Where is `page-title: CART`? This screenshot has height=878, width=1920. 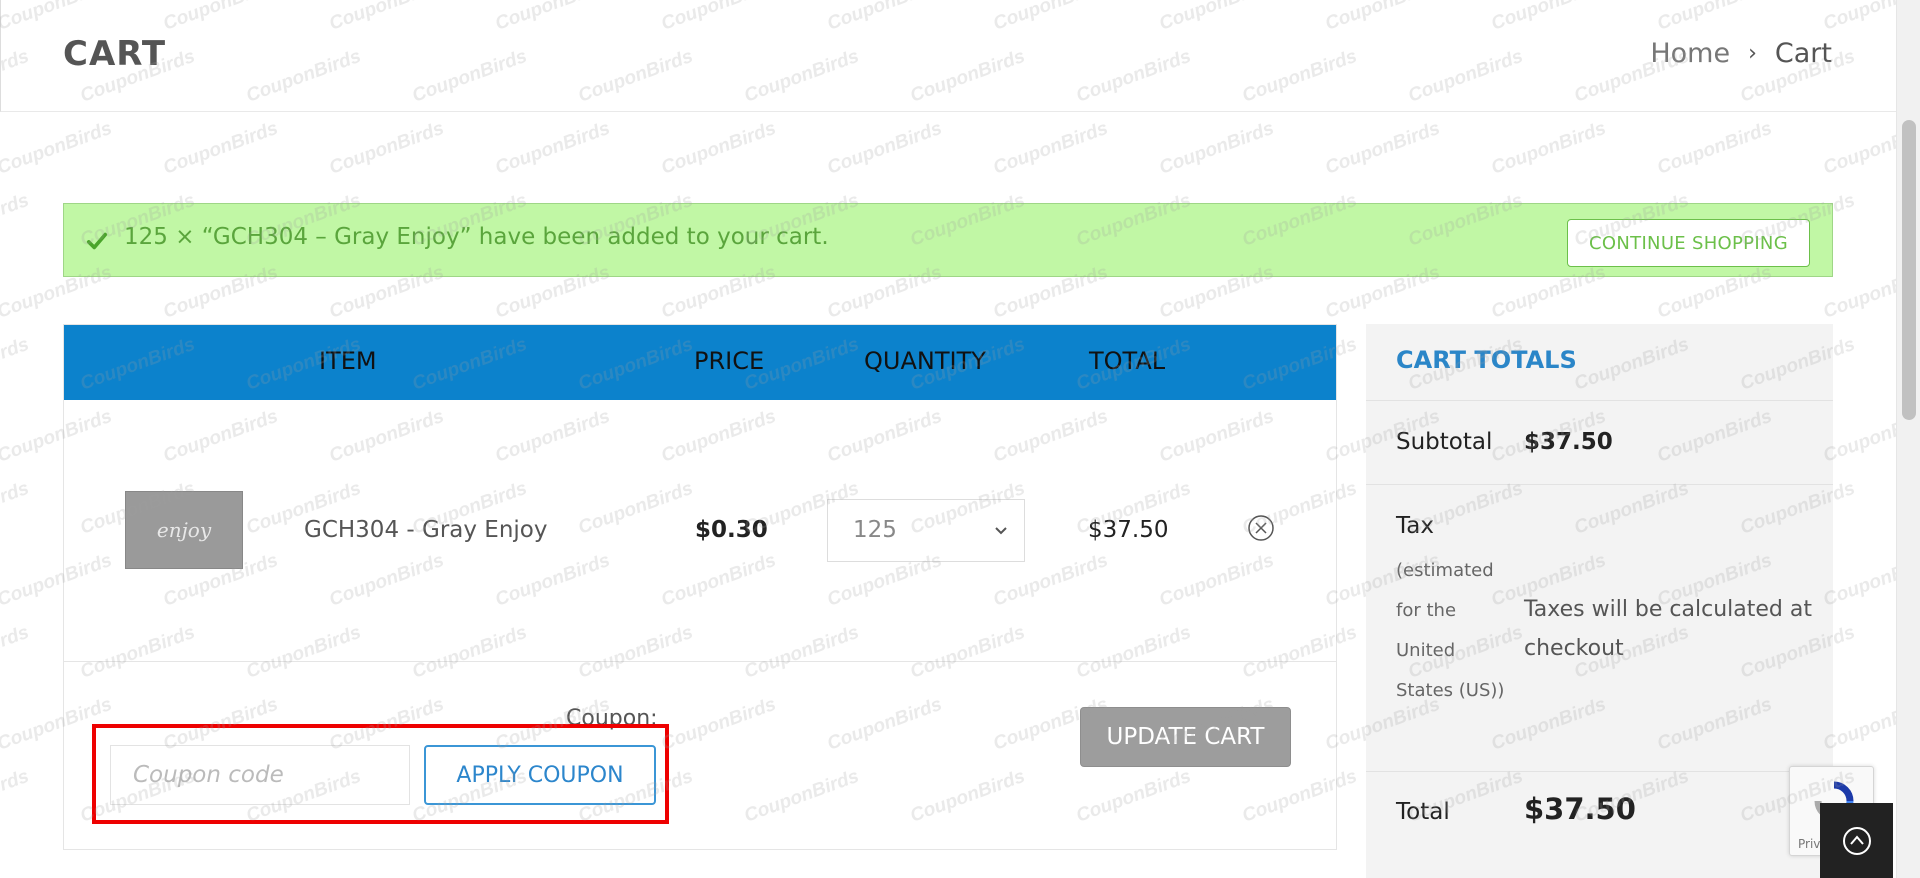
page-title: CART is located at coordinates (115, 54).